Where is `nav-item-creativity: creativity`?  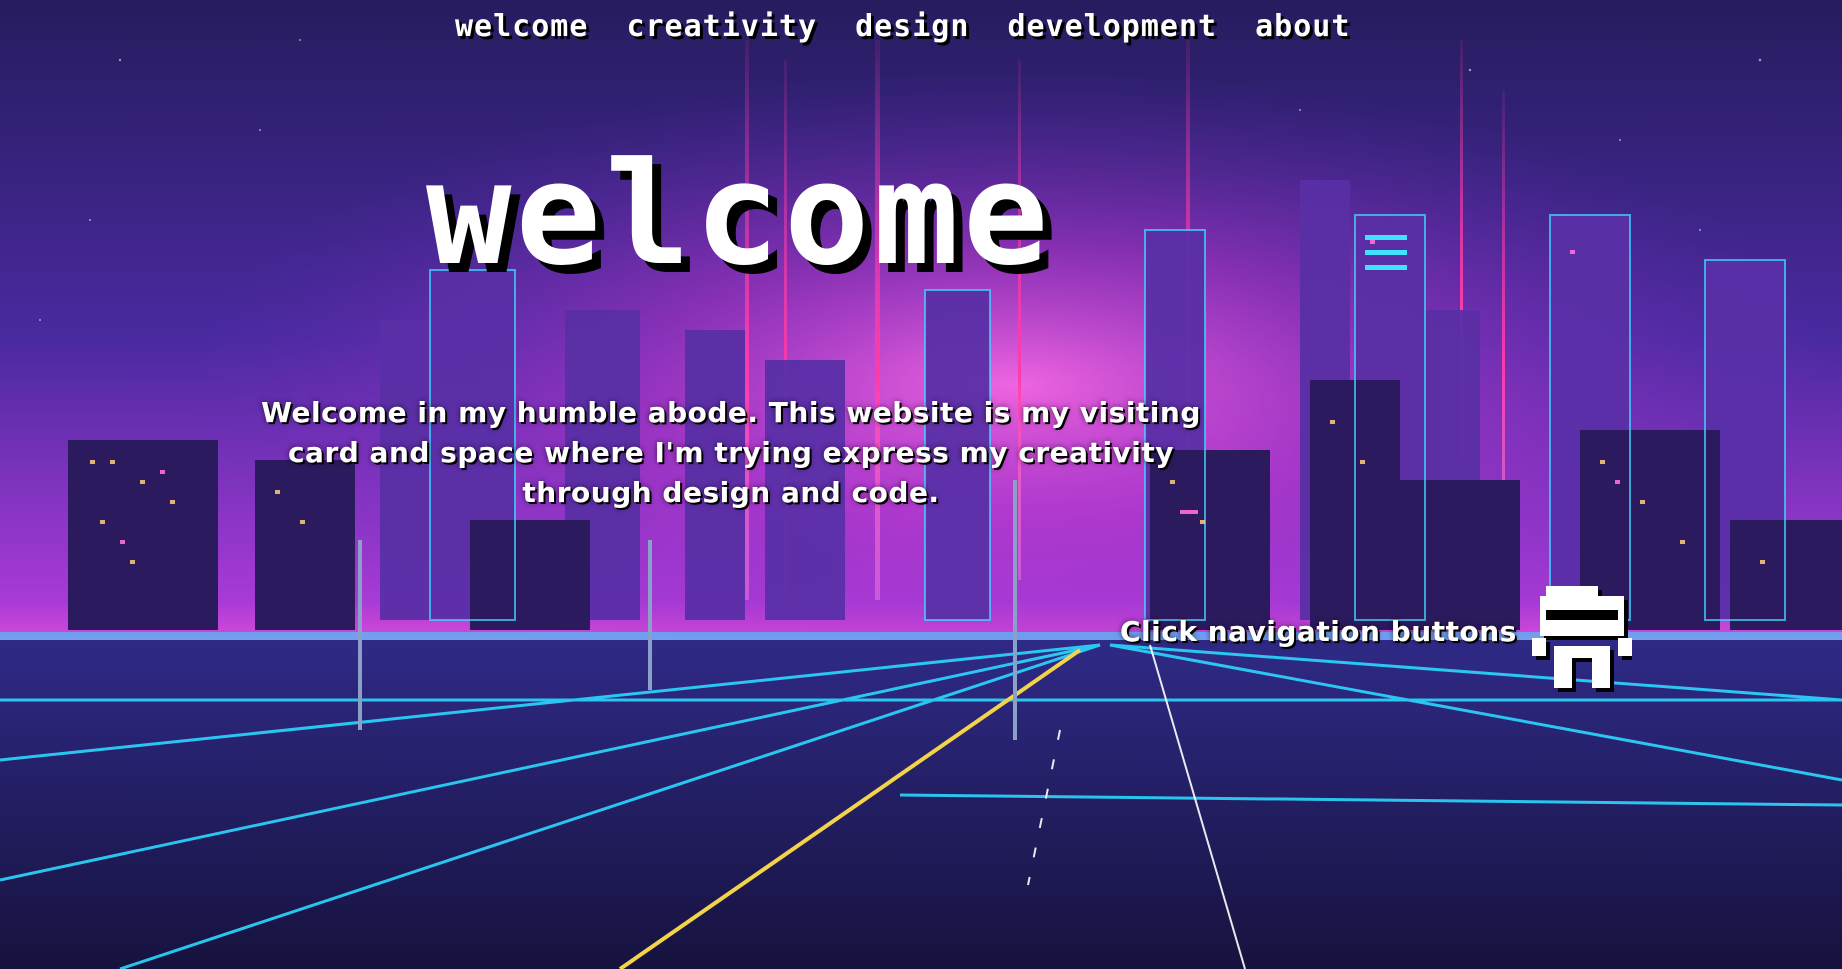
nav-item-creativity: creativity is located at coordinates (721, 27).